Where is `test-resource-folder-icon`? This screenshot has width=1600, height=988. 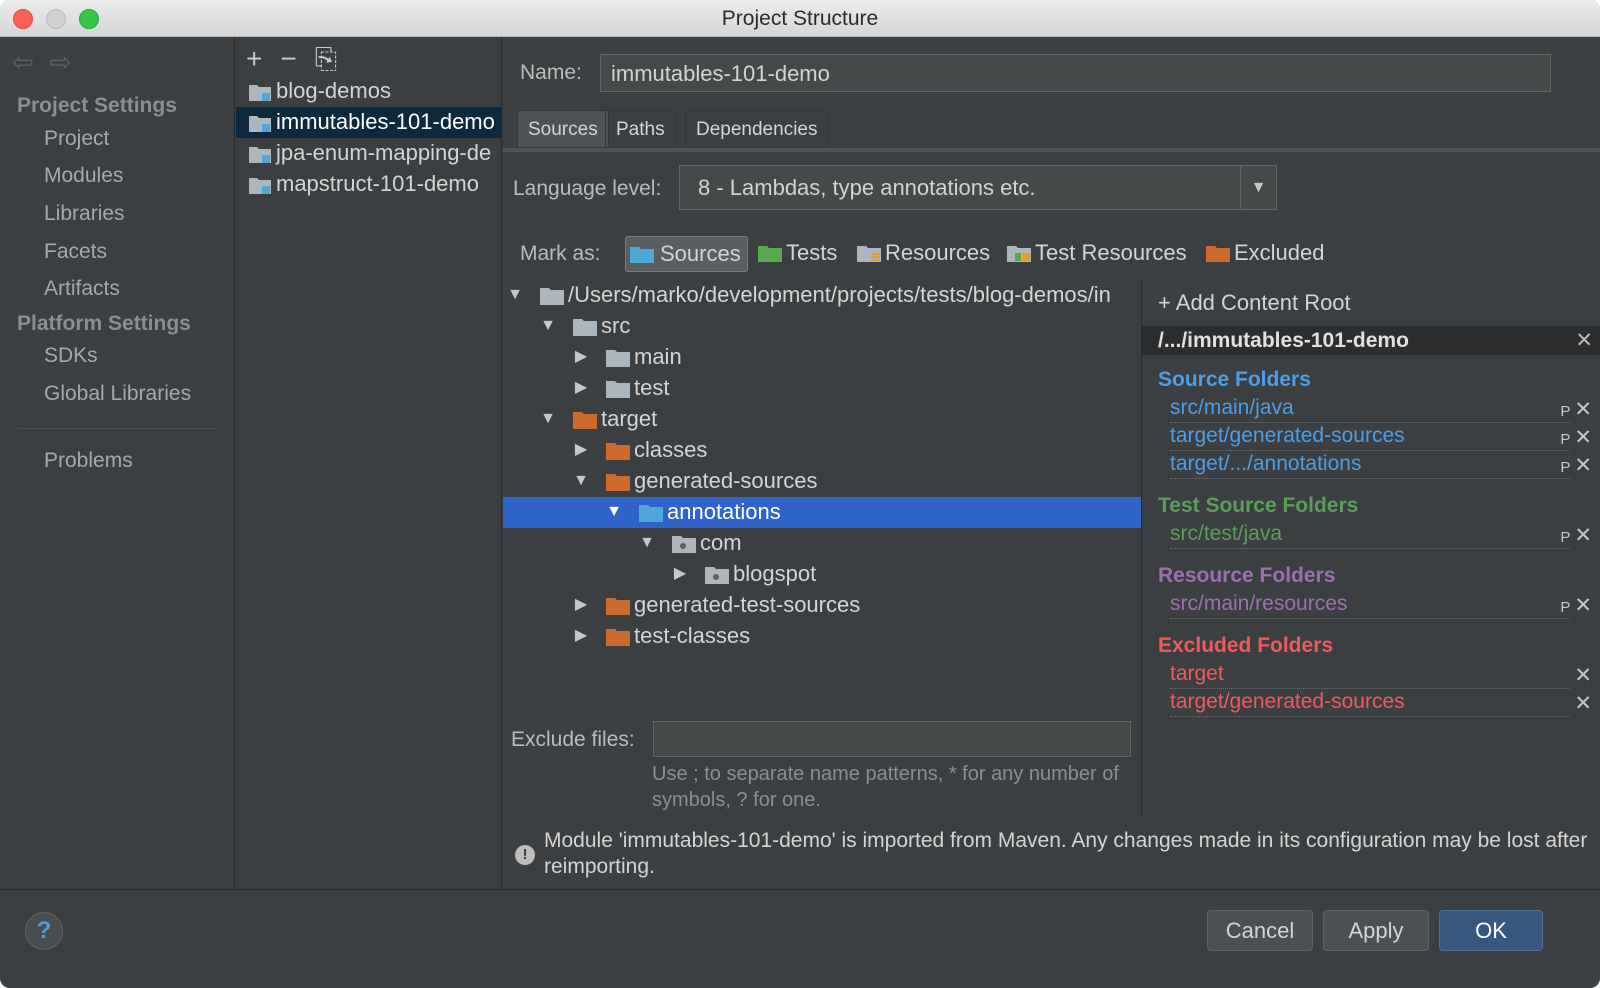 test-resource-folder-icon is located at coordinates (1019, 254).